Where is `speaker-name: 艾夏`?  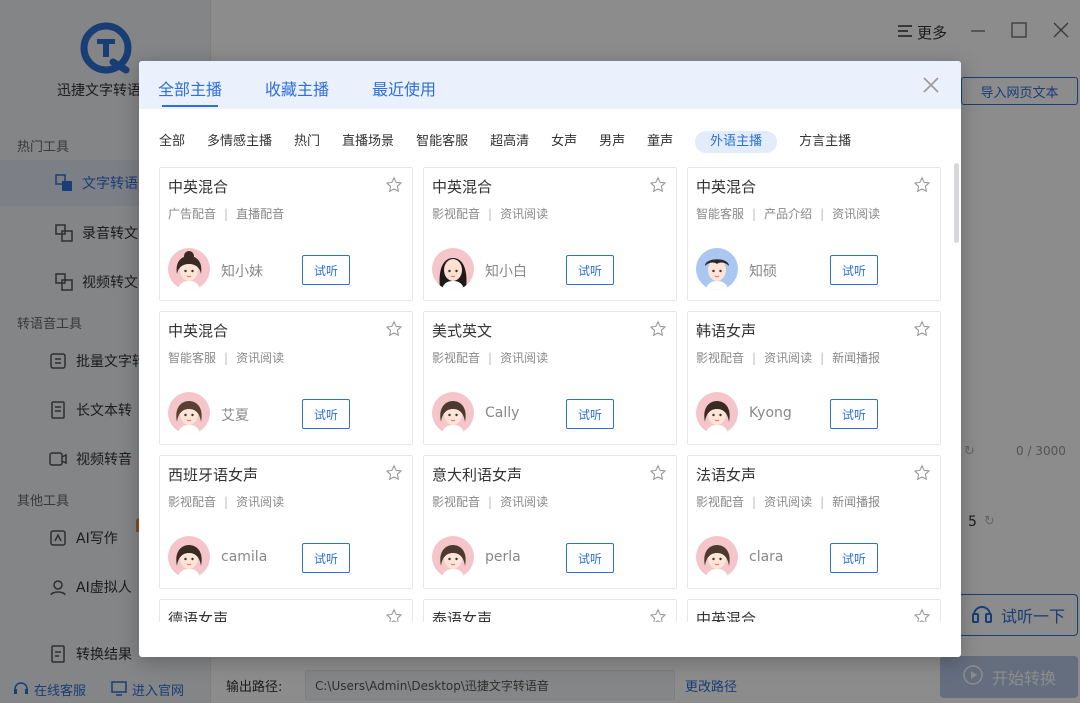
speaker-name: 艾夏 is located at coordinates (235, 416).